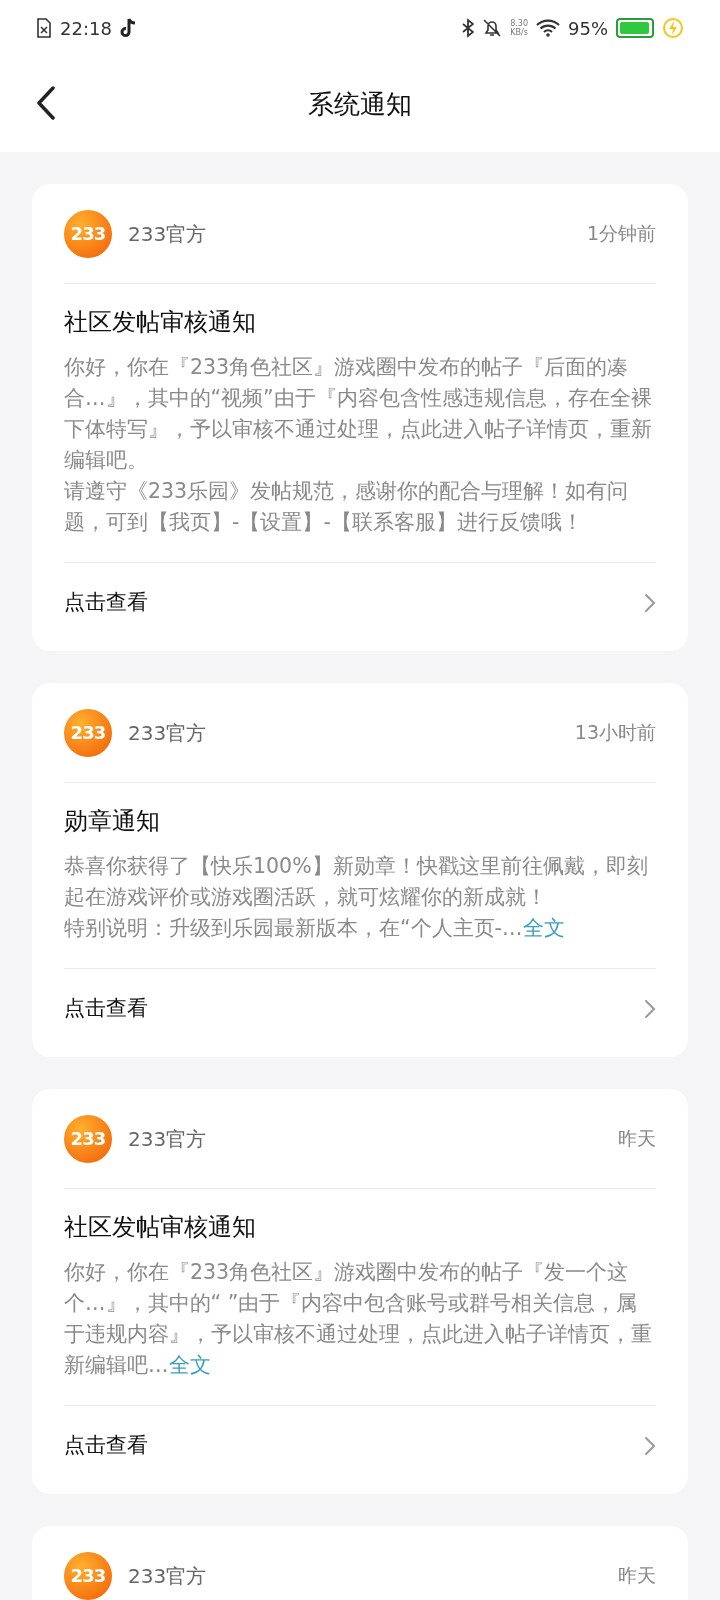  Describe the element at coordinates (615, 733) in the screenshot. I see `timestamp: 13小时前` at that location.